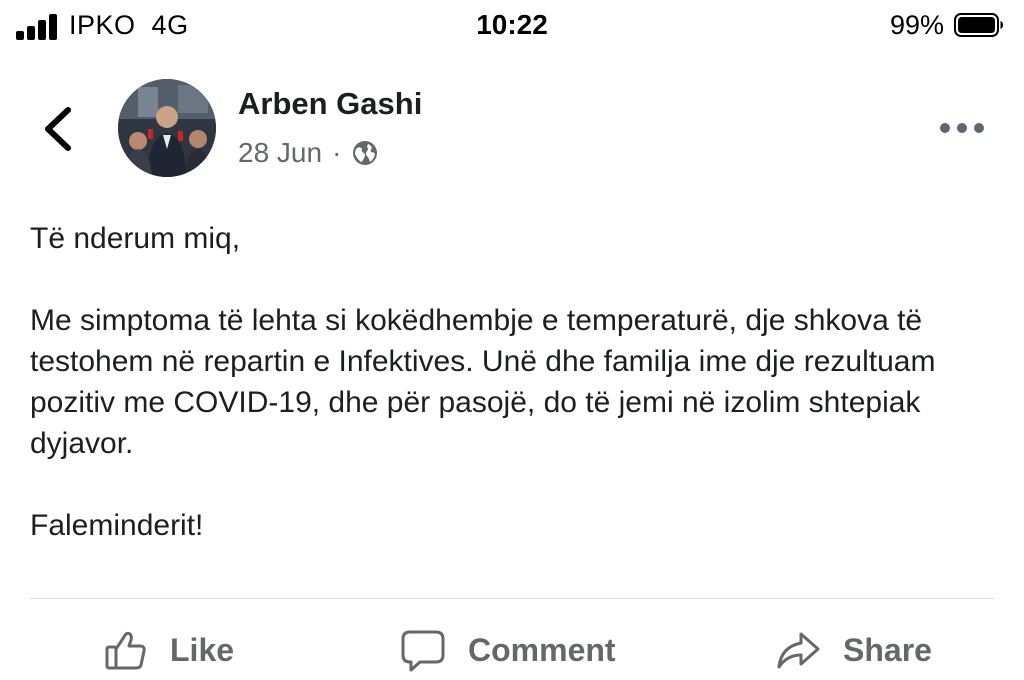  Describe the element at coordinates (962, 128) in the screenshot. I see `more-options-icon` at that location.